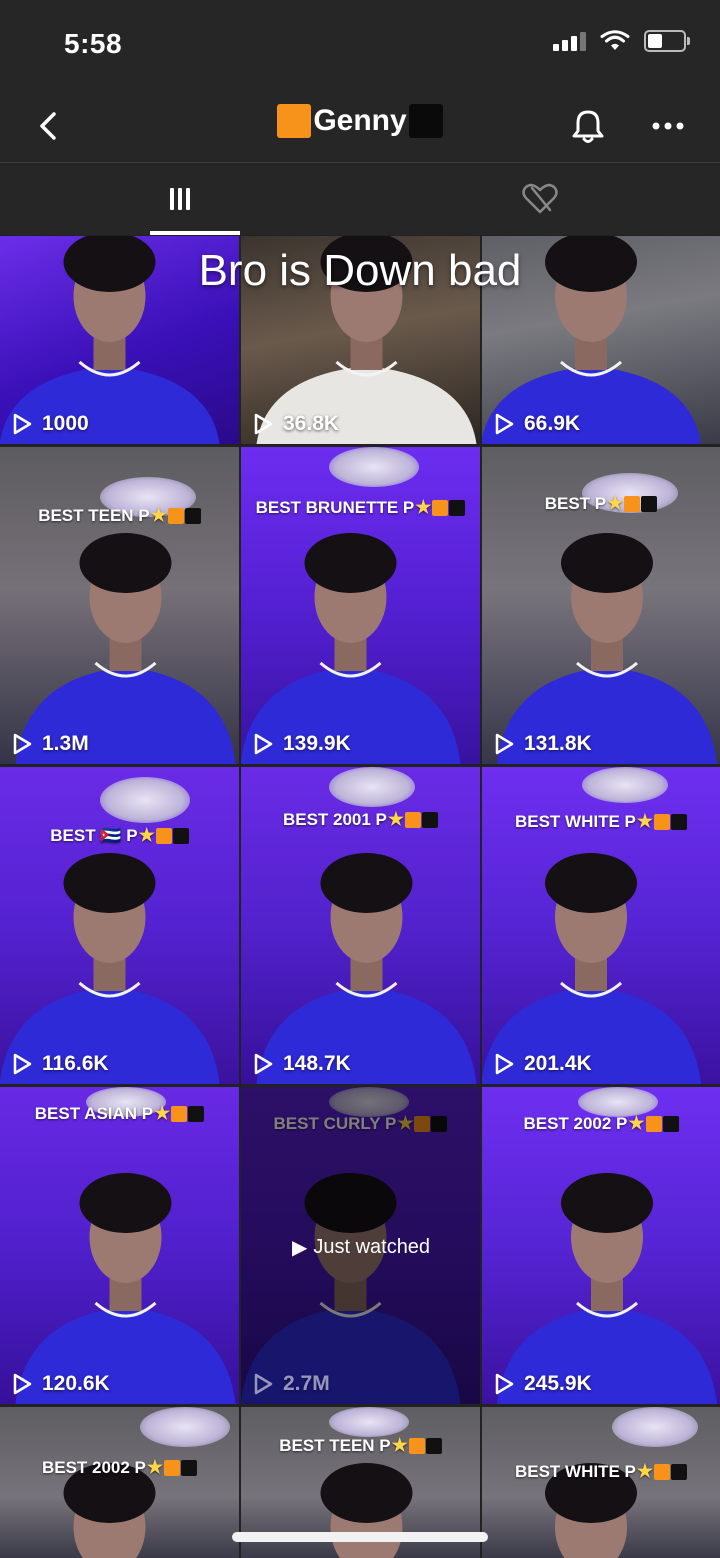 The width and height of the screenshot is (720, 1558). Describe the element at coordinates (119, 925) in the screenshot. I see `video-thumbnail: BEST 🇨🇺 P ★ 116.6K` at that location.